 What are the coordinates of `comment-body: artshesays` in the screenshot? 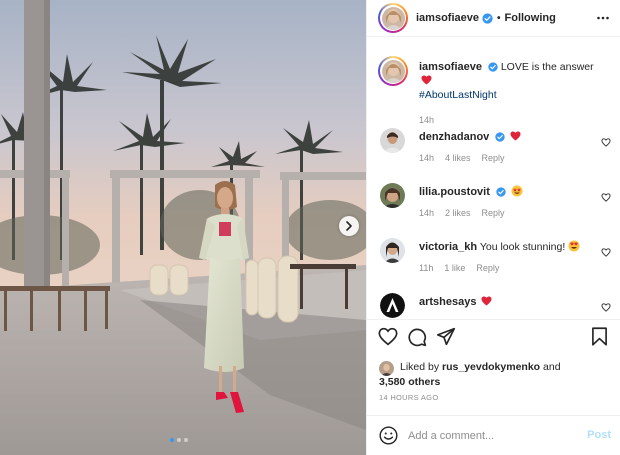 It's located at (504, 302).